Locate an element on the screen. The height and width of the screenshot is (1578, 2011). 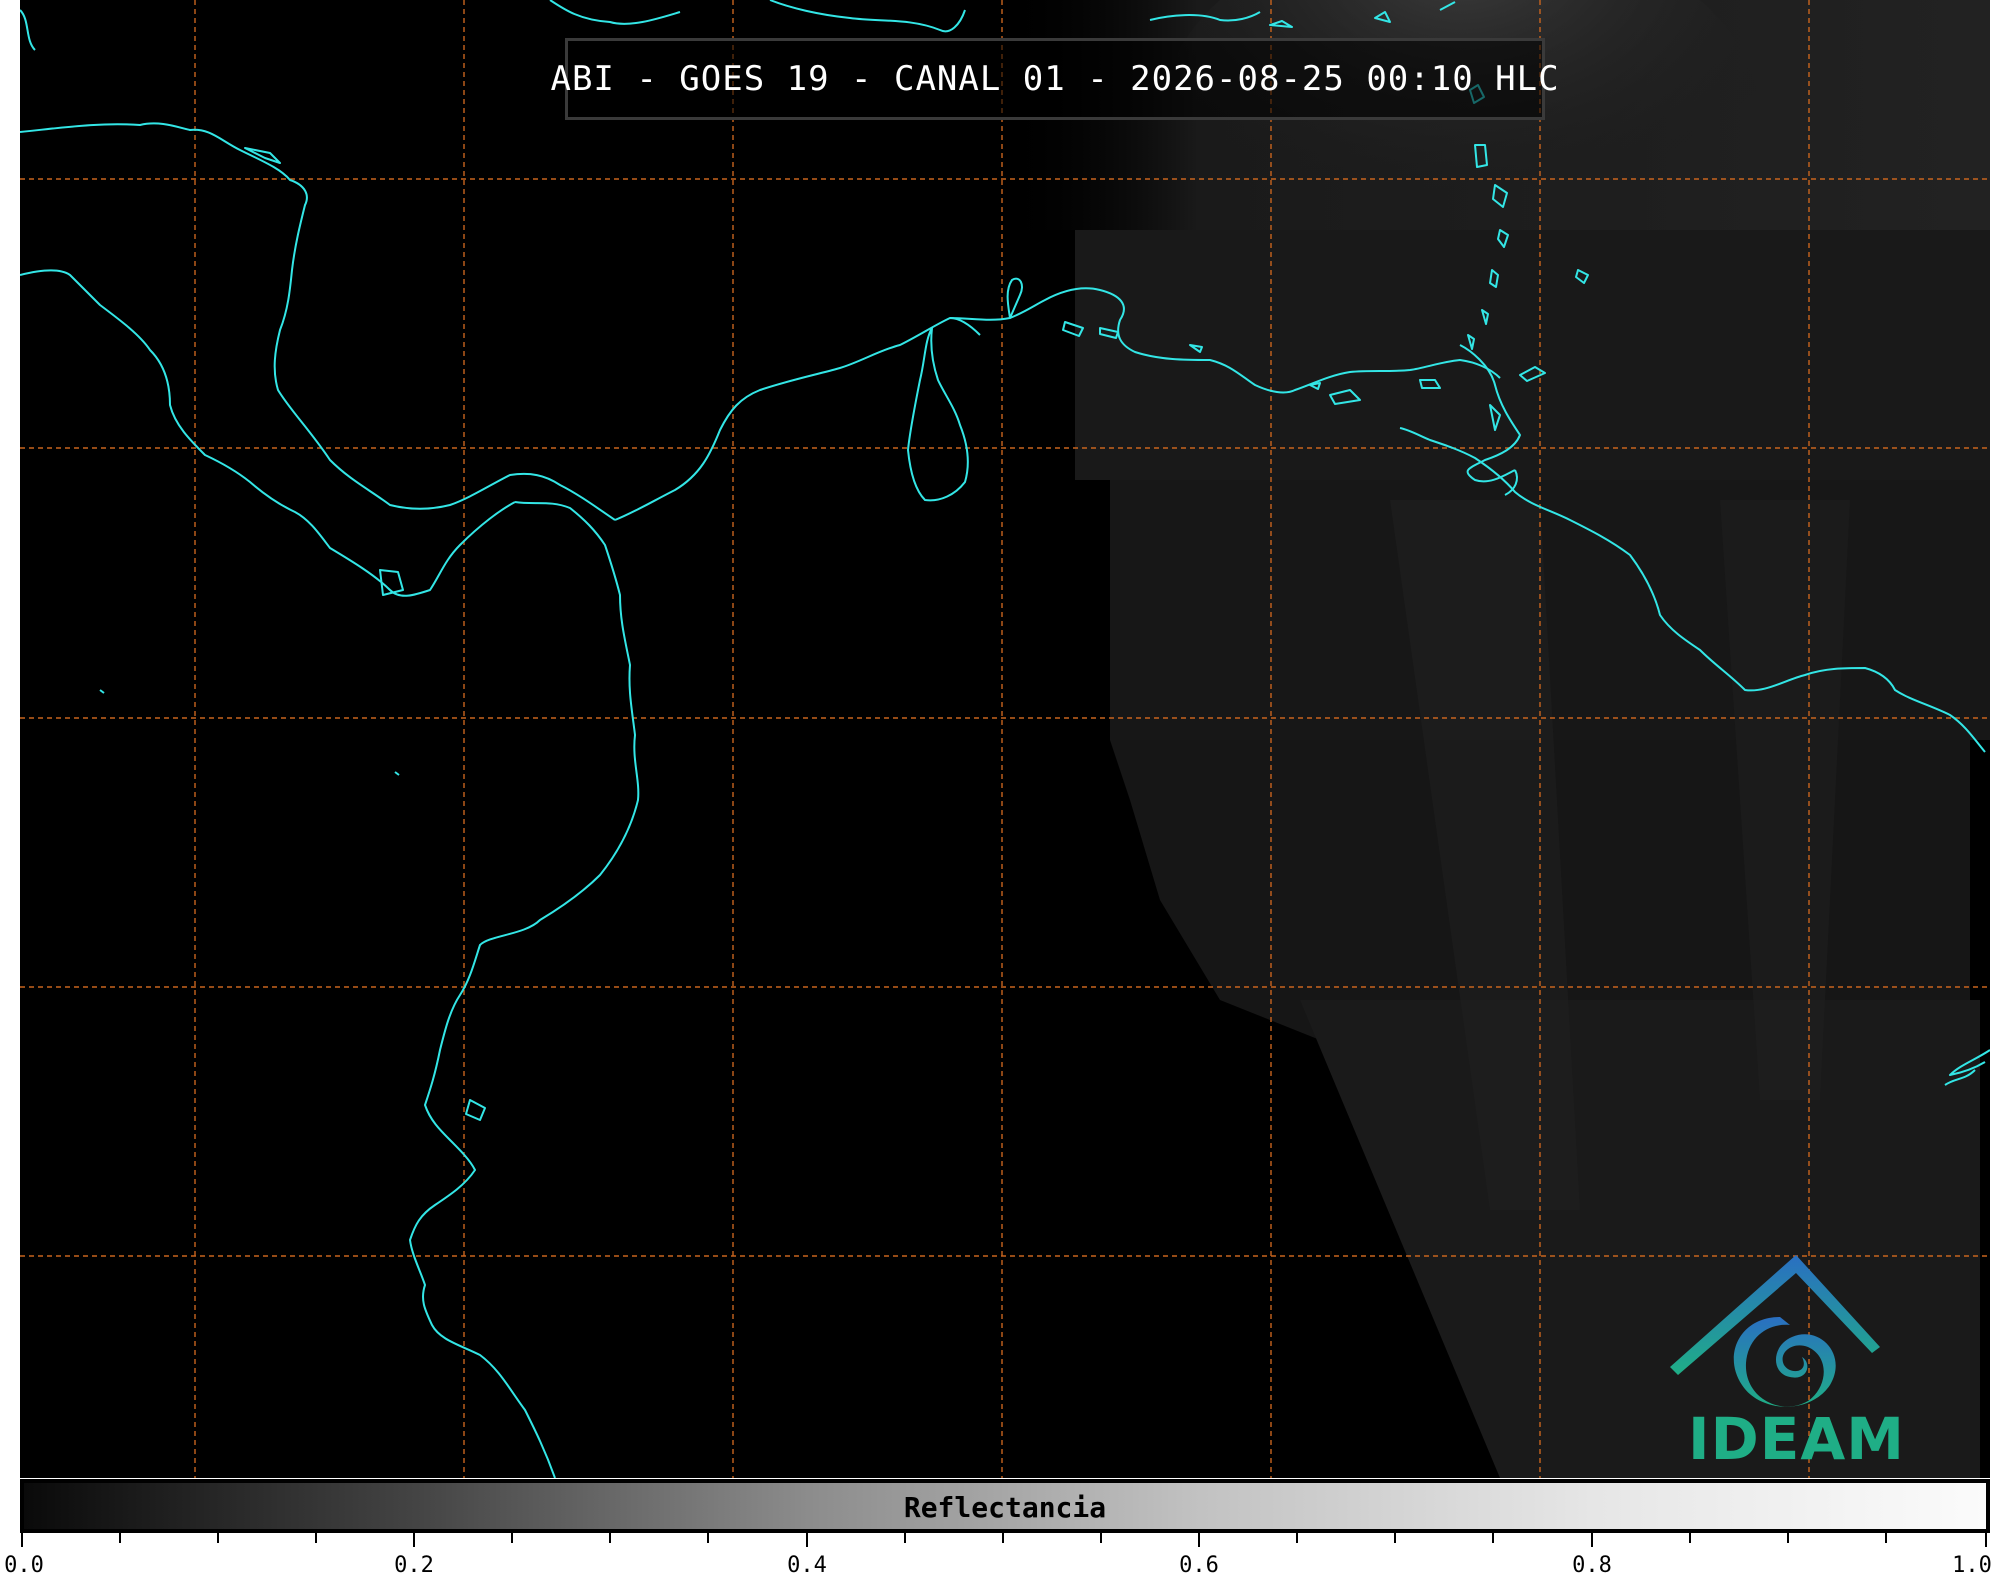
colorbar-tick-label: 0.4 is located at coordinates (807, 1565).